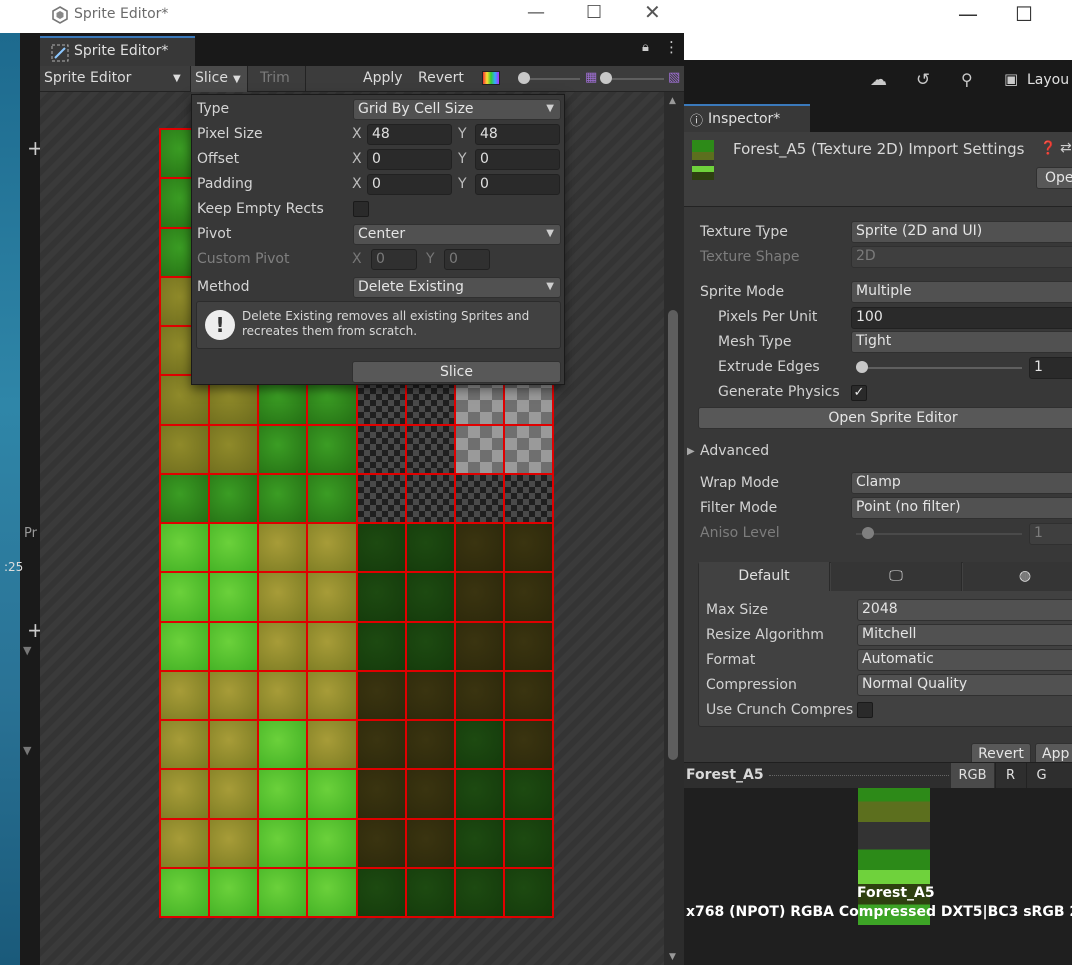 The image size is (1072, 965). What do you see at coordinates (87, 78) in the screenshot?
I see `mode-dropdown: Sprite Editor` at bounding box center [87, 78].